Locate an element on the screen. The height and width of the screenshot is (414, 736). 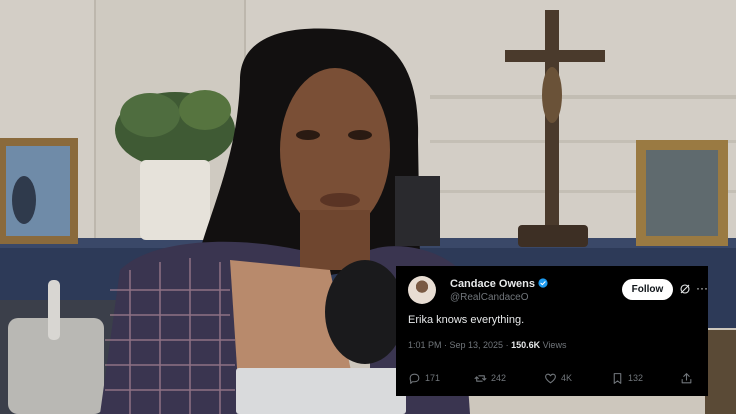
reply-icon is located at coordinates (414, 378).